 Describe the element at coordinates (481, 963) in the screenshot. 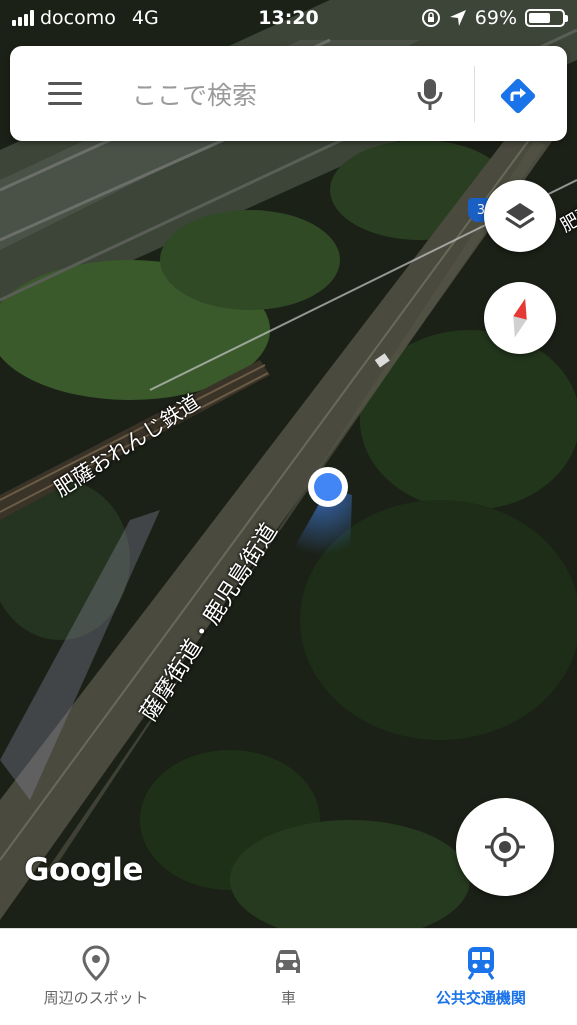

I see `train-icon` at that location.